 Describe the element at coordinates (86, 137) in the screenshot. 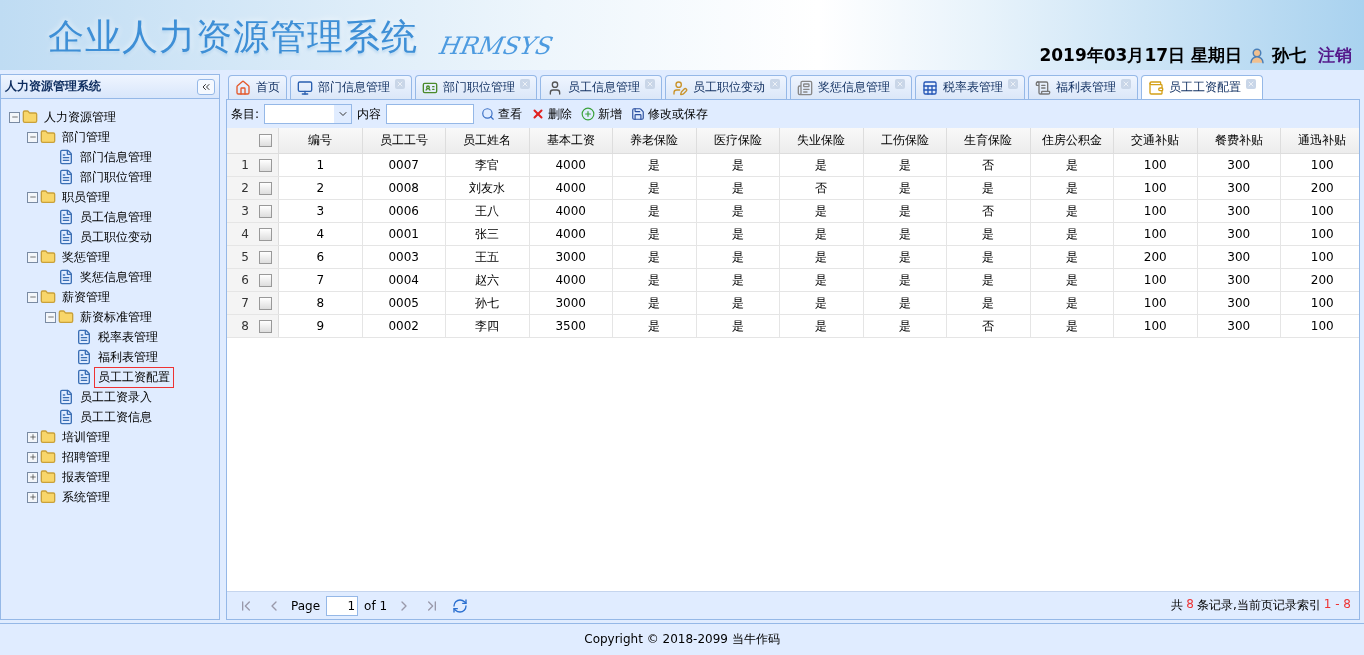

I see `tree-item: 部门管理` at that location.